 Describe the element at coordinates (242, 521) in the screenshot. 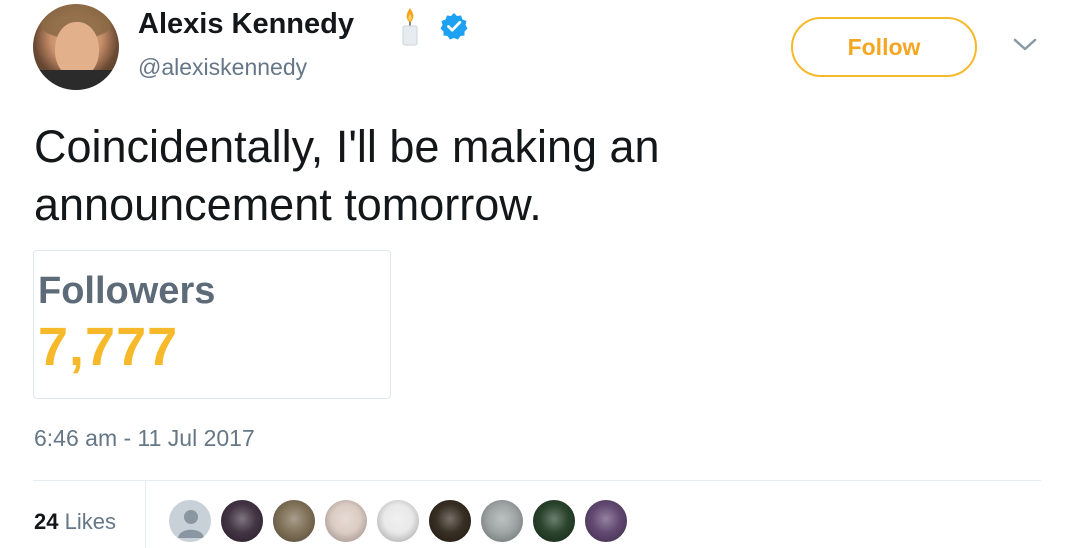

I see `red-abstract-avatar` at that location.